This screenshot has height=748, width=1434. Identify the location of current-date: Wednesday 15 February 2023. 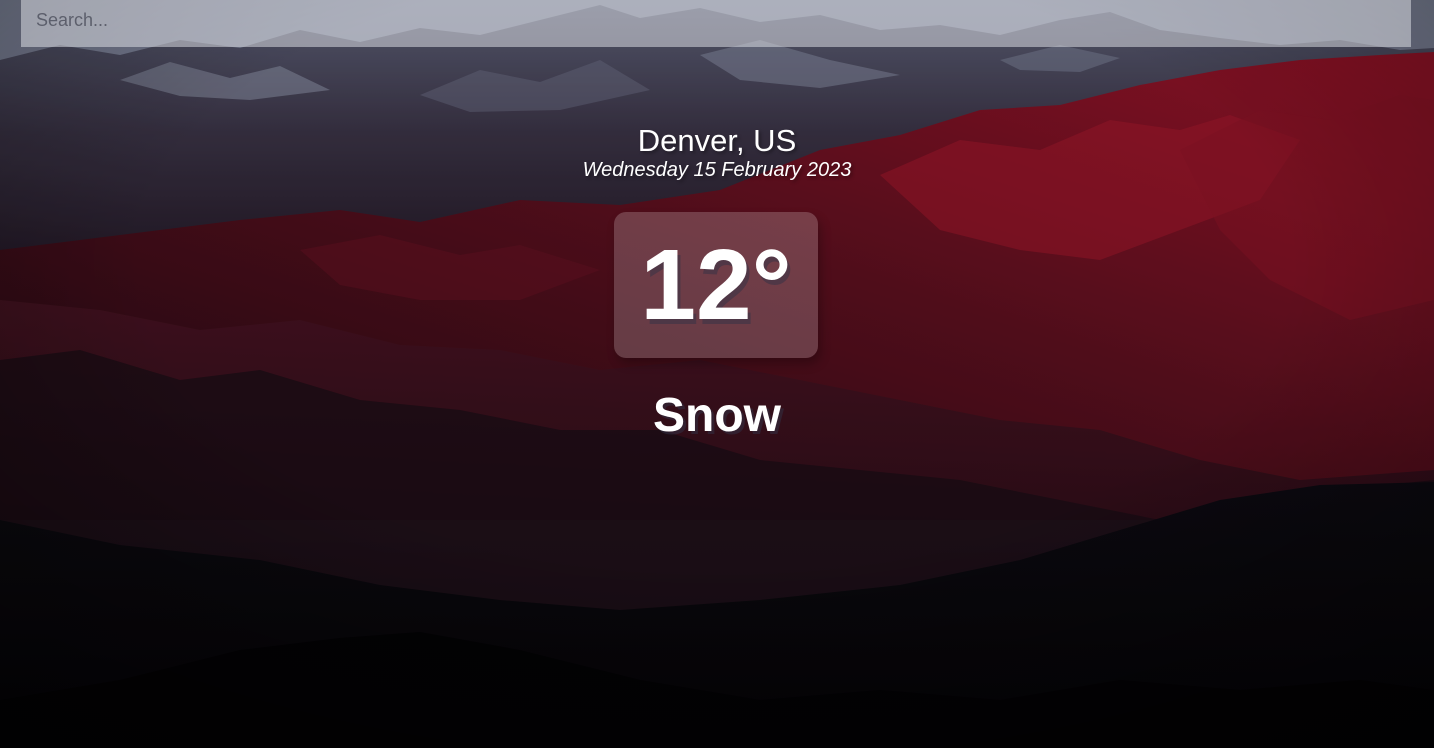
(717, 170).